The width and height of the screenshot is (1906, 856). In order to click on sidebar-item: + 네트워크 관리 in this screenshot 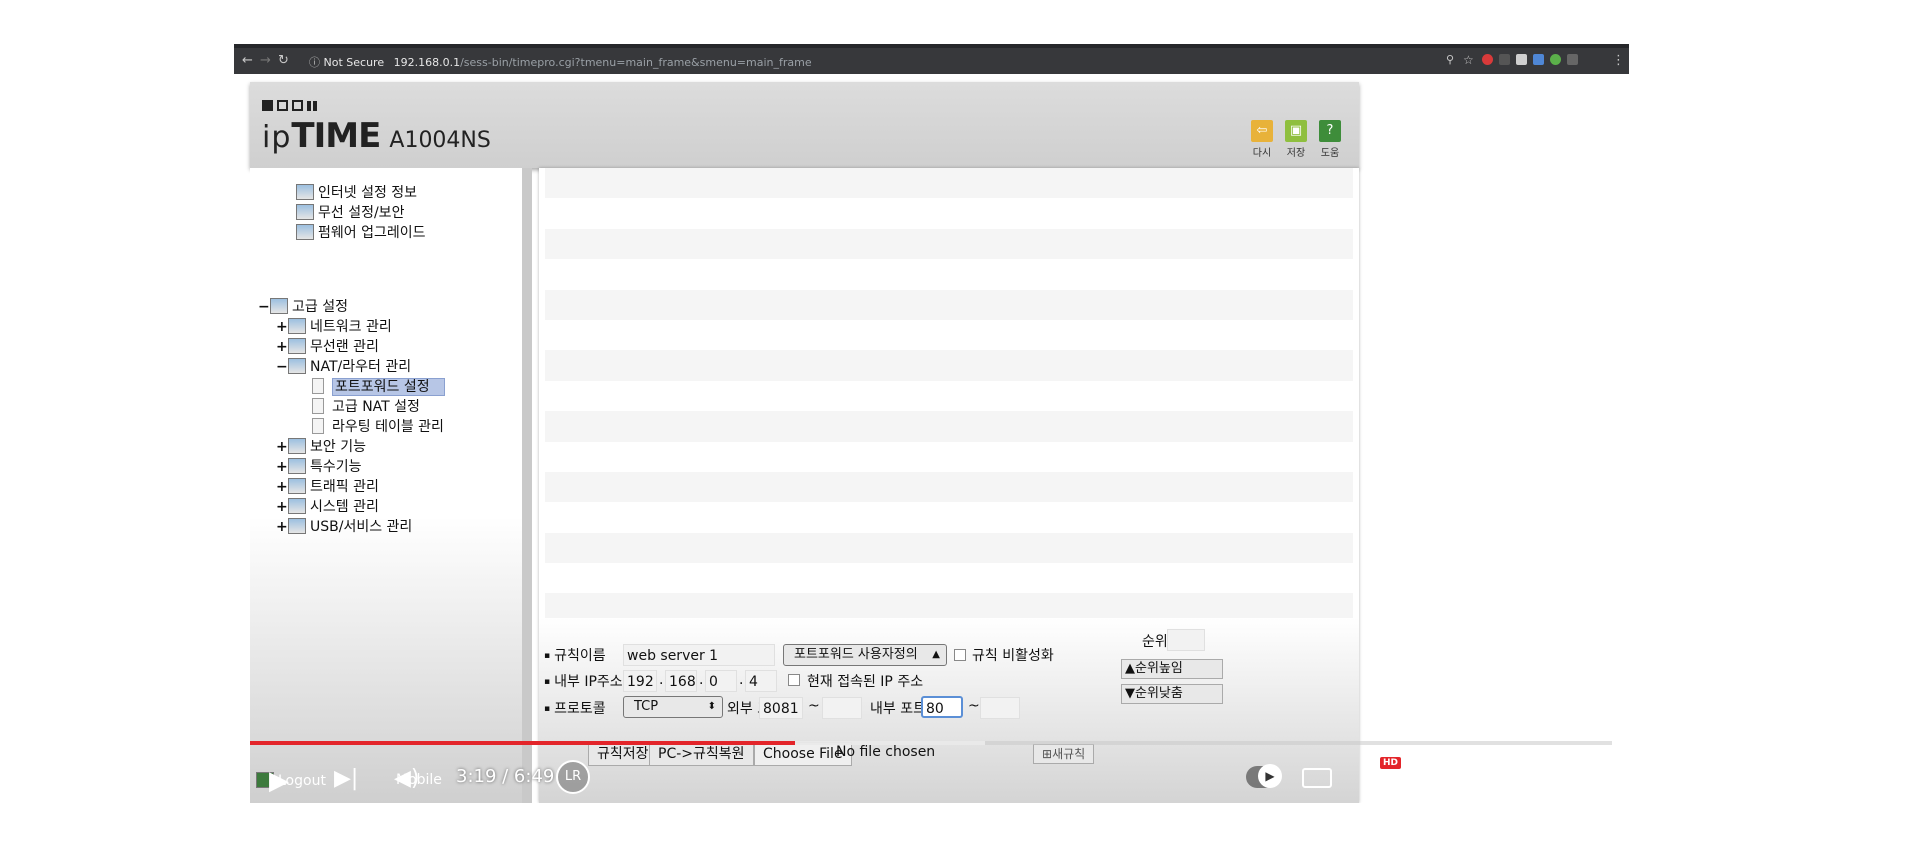, I will do `click(334, 326)`.